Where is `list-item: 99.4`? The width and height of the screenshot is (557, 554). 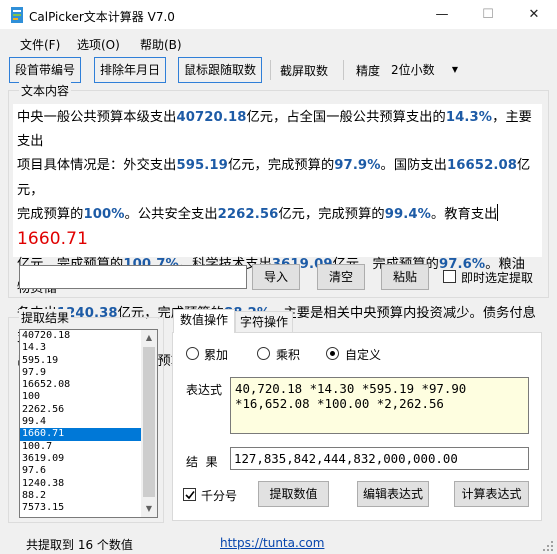
list-item: 99.4 is located at coordinates (81, 422).